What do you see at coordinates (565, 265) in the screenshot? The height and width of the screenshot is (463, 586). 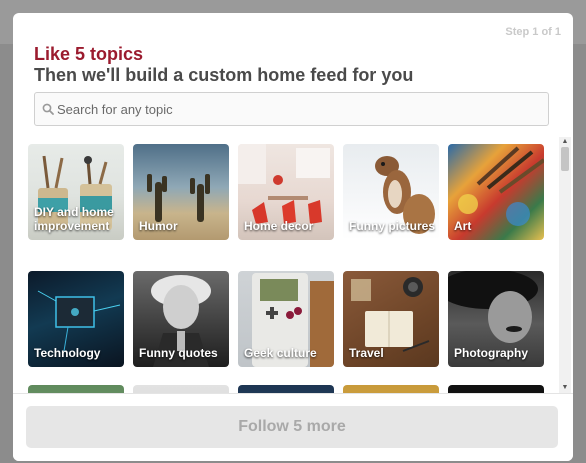 I see `topic-grid-scrollbar: ▲ ▼` at bounding box center [565, 265].